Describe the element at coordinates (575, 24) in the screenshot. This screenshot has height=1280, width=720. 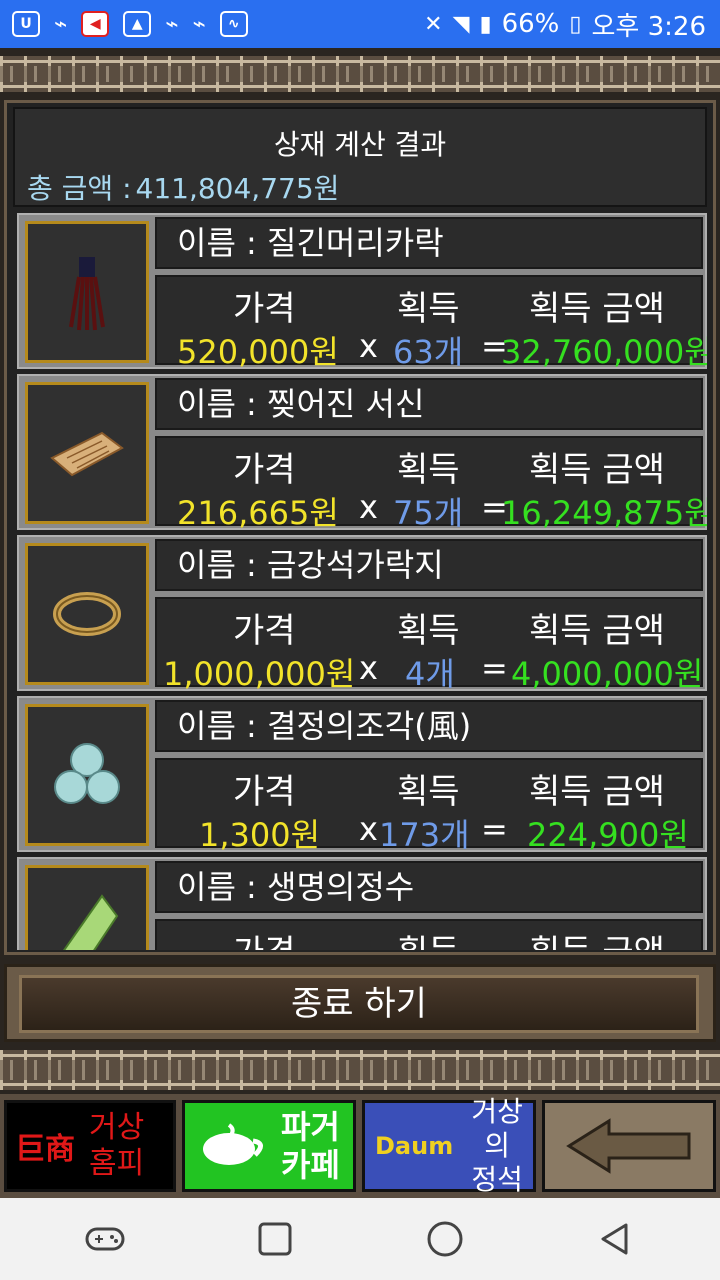
I see `battery-icon: ▯` at that location.